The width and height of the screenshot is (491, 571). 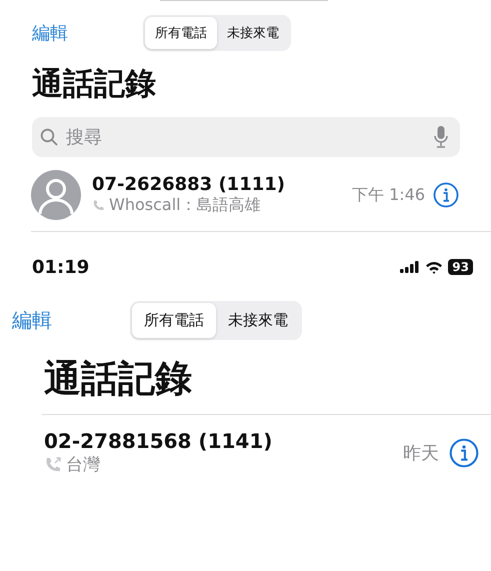 What do you see at coordinates (98, 205) in the screenshot?
I see `phone-icon` at bounding box center [98, 205].